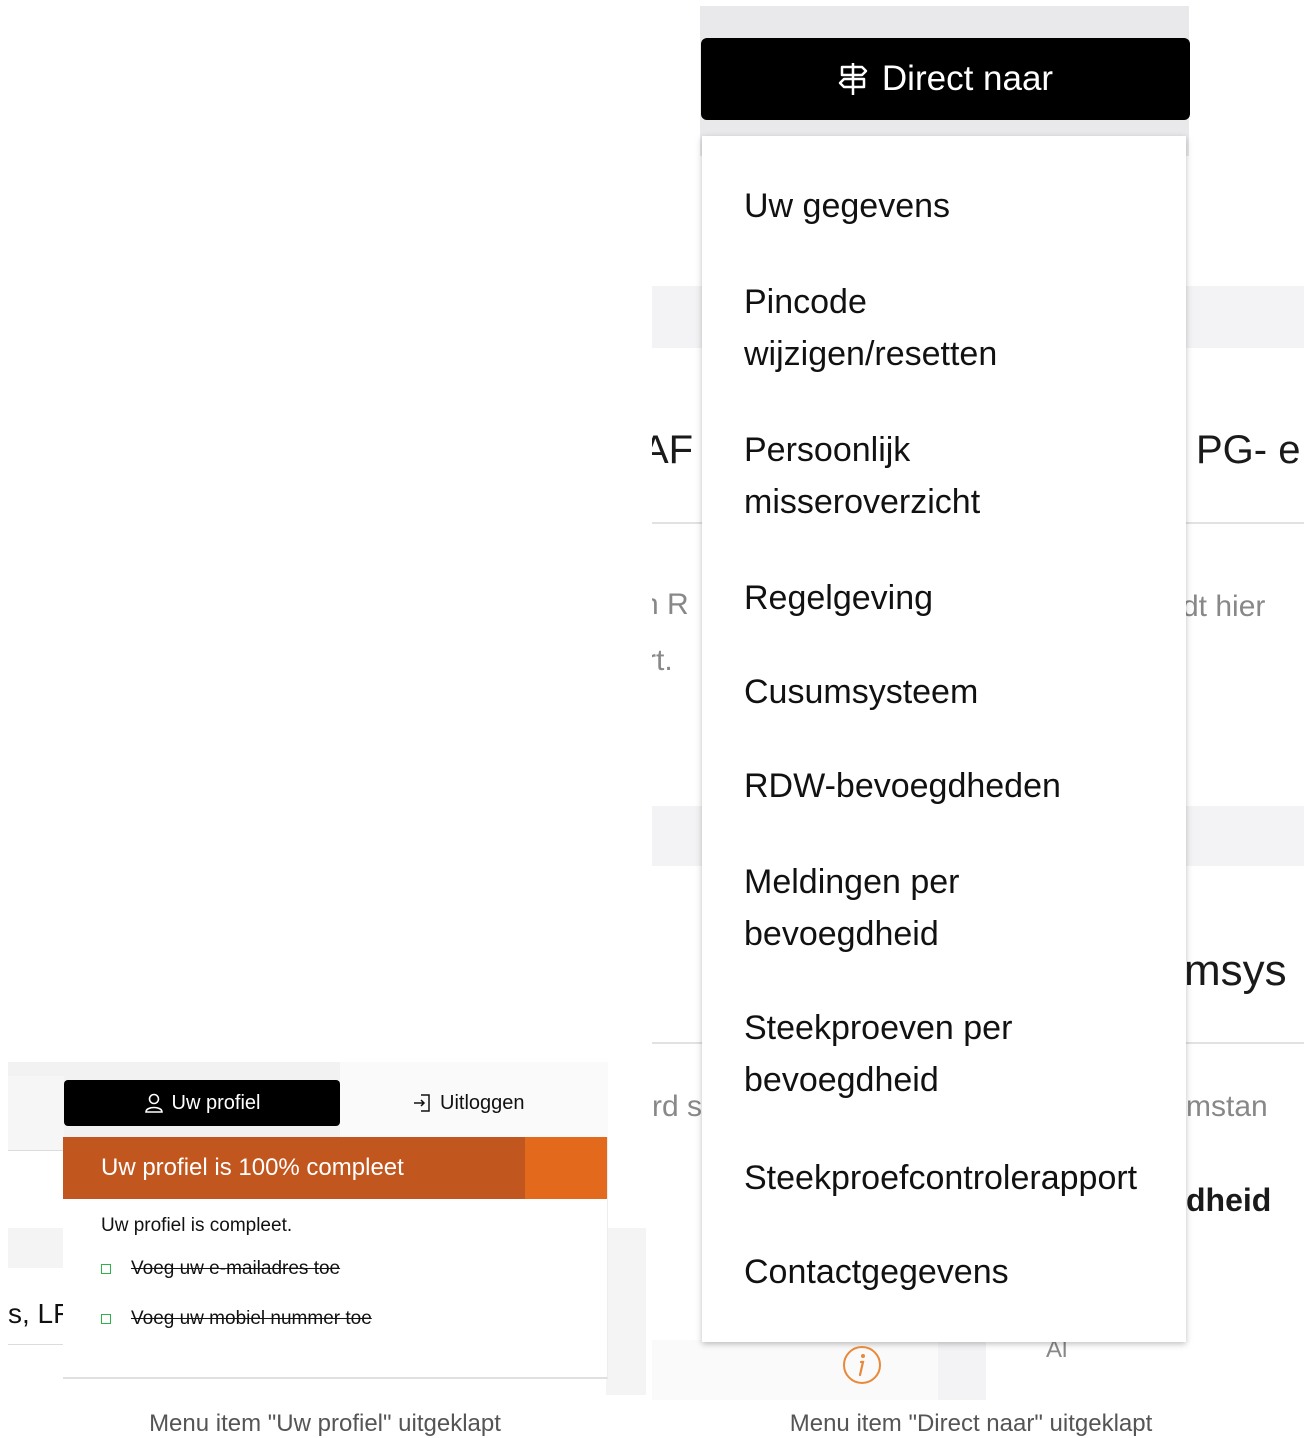  Describe the element at coordinates (1224, 606) in the screenshot. I see `bg-text-right-1: dt hier` at that location.